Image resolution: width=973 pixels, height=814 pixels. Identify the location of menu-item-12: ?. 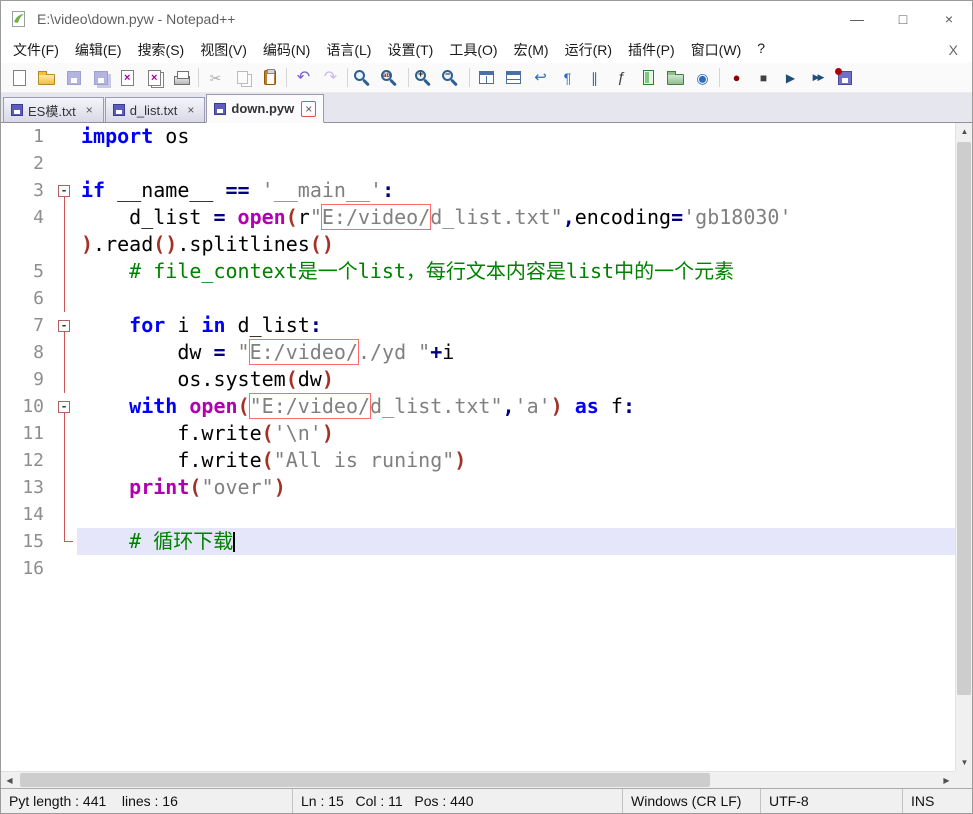
(761, 50).